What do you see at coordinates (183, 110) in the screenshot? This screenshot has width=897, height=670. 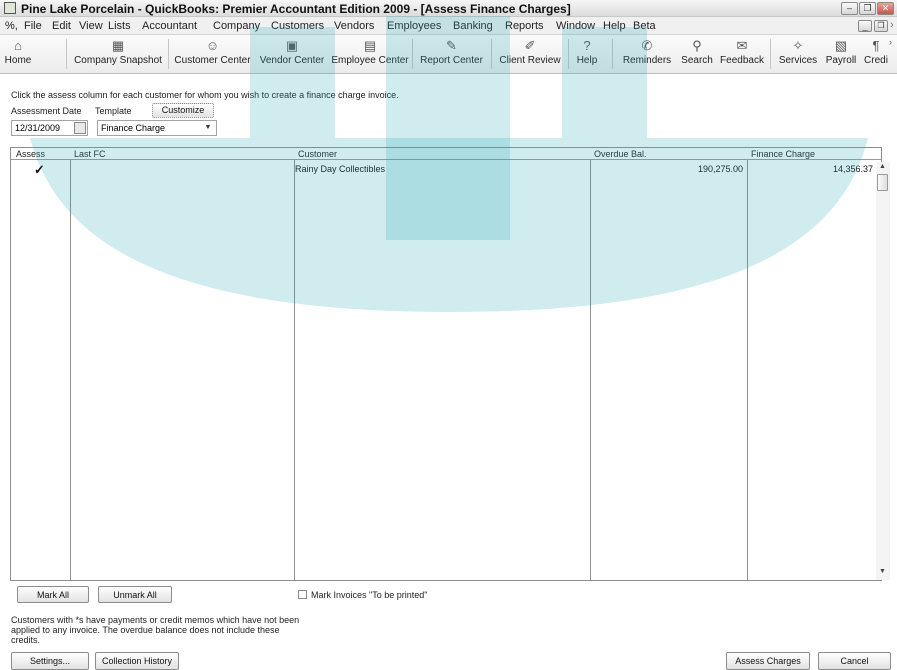 I see `customize-button: Customize` at bounding box center [183, 110].